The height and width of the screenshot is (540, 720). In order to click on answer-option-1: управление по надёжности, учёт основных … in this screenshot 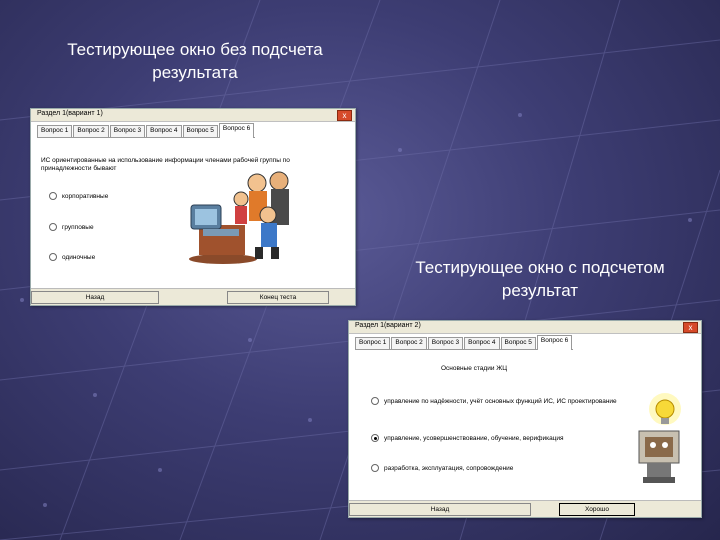, I will do `click(494, 401)`.